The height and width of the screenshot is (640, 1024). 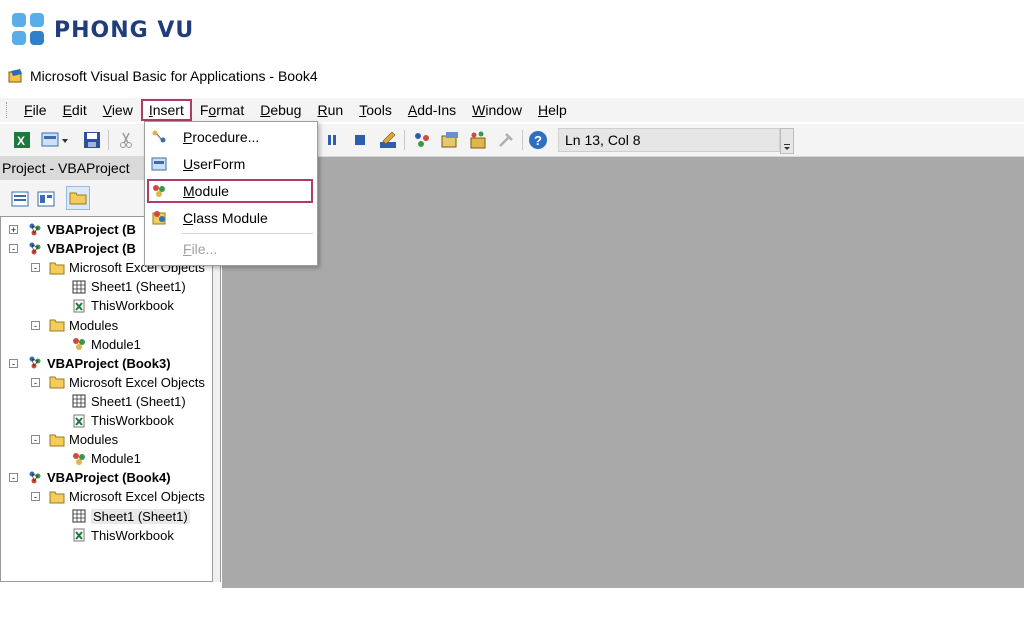 What do you see at coordinates (388, 140) in the screenshot?
I see `design-mode-icon` at bounding box center [388, 140].